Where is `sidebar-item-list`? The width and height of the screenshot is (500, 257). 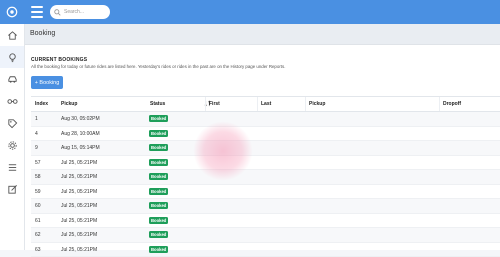
sidebar-item-list is located at coordinates (12, 167).